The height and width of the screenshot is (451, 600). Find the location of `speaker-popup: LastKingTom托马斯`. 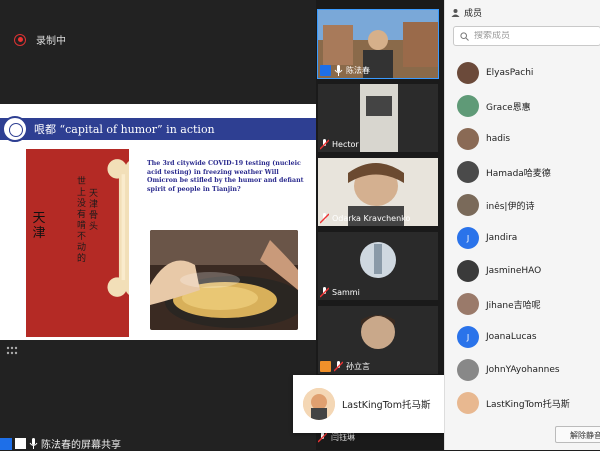

speaker-popup: LastKingTom托马斯 is located at coordinates (368, 404).